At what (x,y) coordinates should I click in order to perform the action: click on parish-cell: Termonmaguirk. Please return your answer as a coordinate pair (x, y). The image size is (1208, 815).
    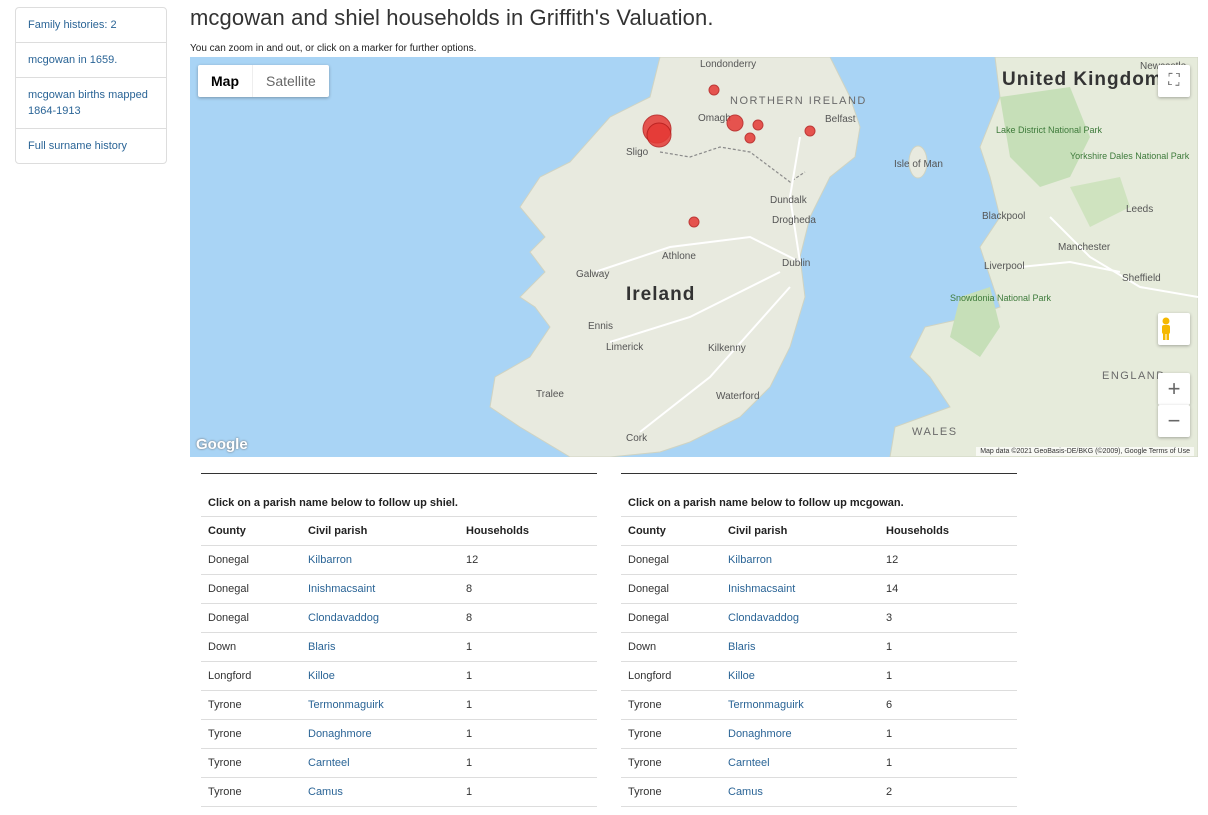
    Looking at the image, I should click on (380, 705).